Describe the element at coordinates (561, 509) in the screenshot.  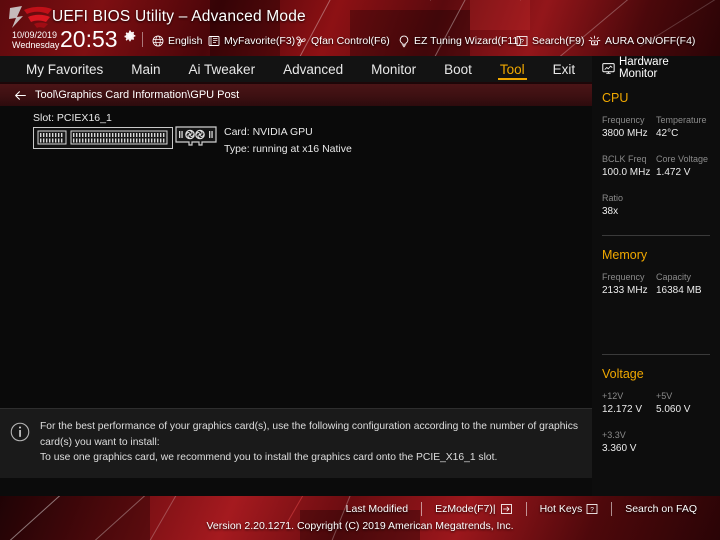
I see `footer-item-label: Hot Keys` at that location.